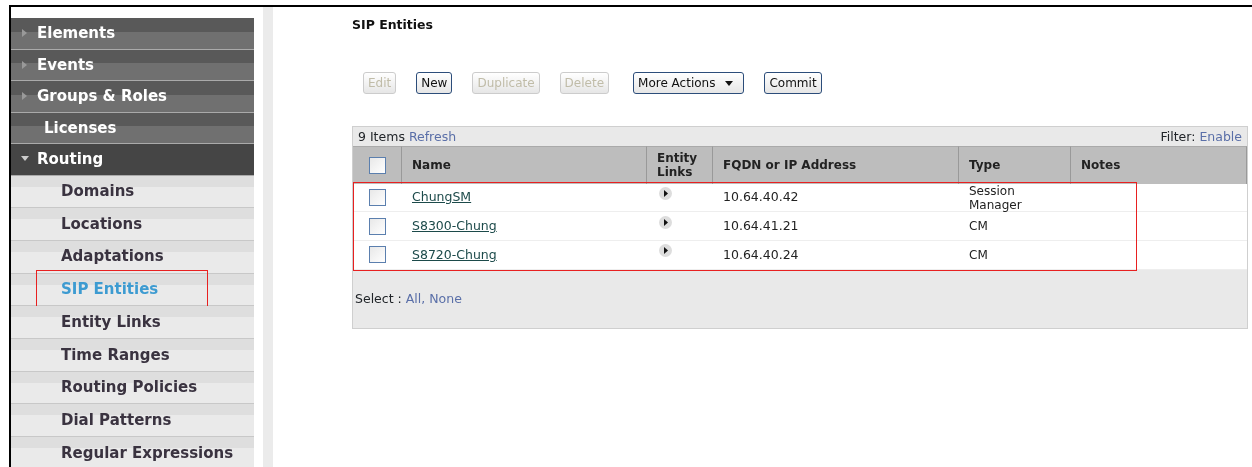 The height and width of the screenshot is (467, 1252). I want to click on sidebar-subitem: Domains, so click(132, 192).